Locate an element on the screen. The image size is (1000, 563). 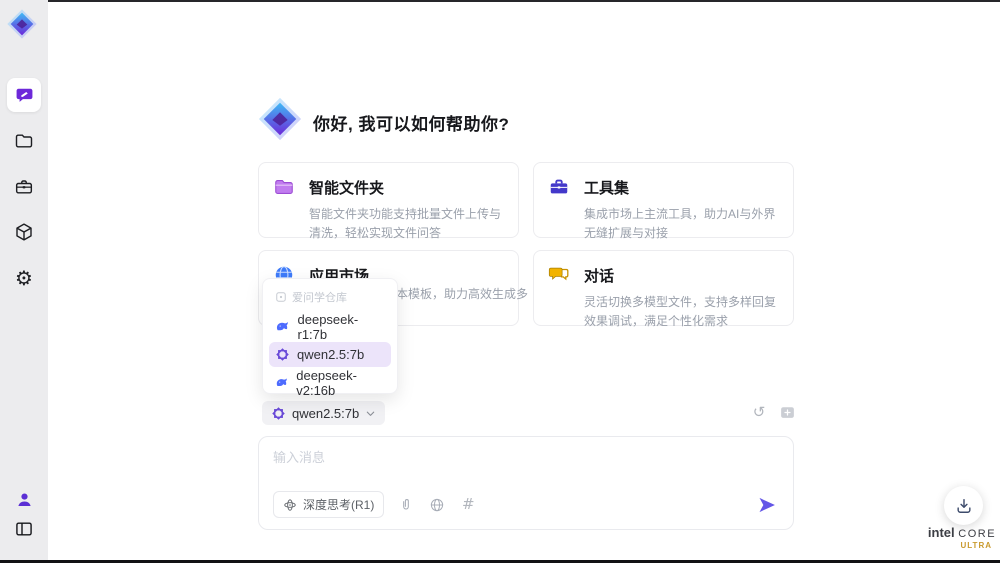
card-toolset: 工具集 集成市场上主流工具，助力AI与外界无缝扩展与对接 is located at coordinates (663, 201).